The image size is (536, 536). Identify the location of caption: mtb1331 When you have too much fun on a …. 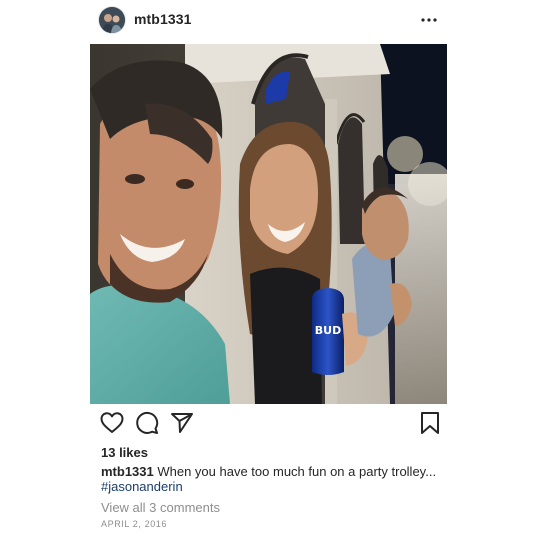
(273, 479).